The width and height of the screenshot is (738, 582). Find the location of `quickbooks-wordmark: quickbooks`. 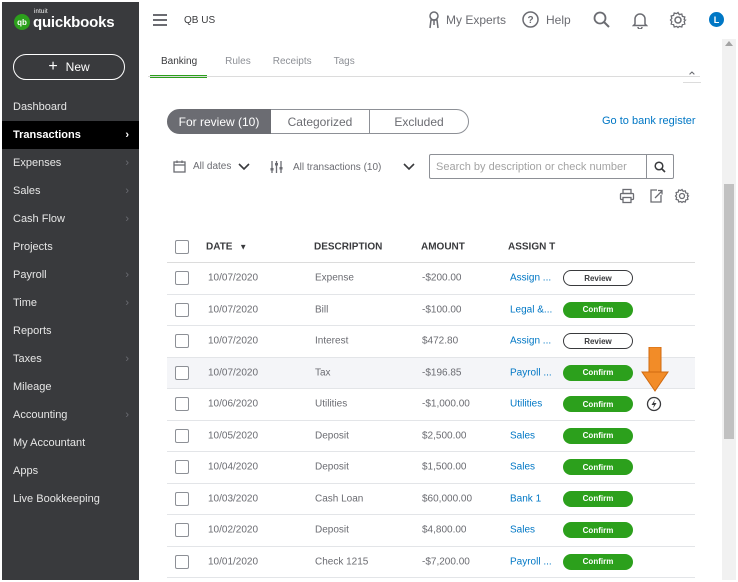

quickbooks-wordmark: quickbooks is located at coordinates (74, 22).